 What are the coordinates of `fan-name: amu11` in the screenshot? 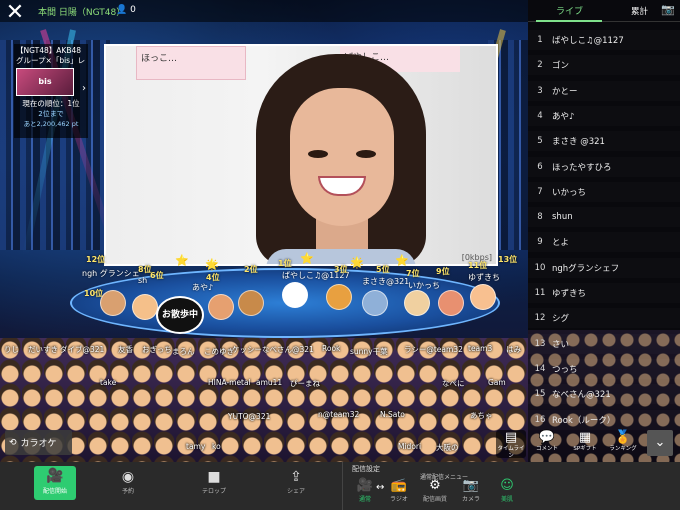 It's located at (269, 382).